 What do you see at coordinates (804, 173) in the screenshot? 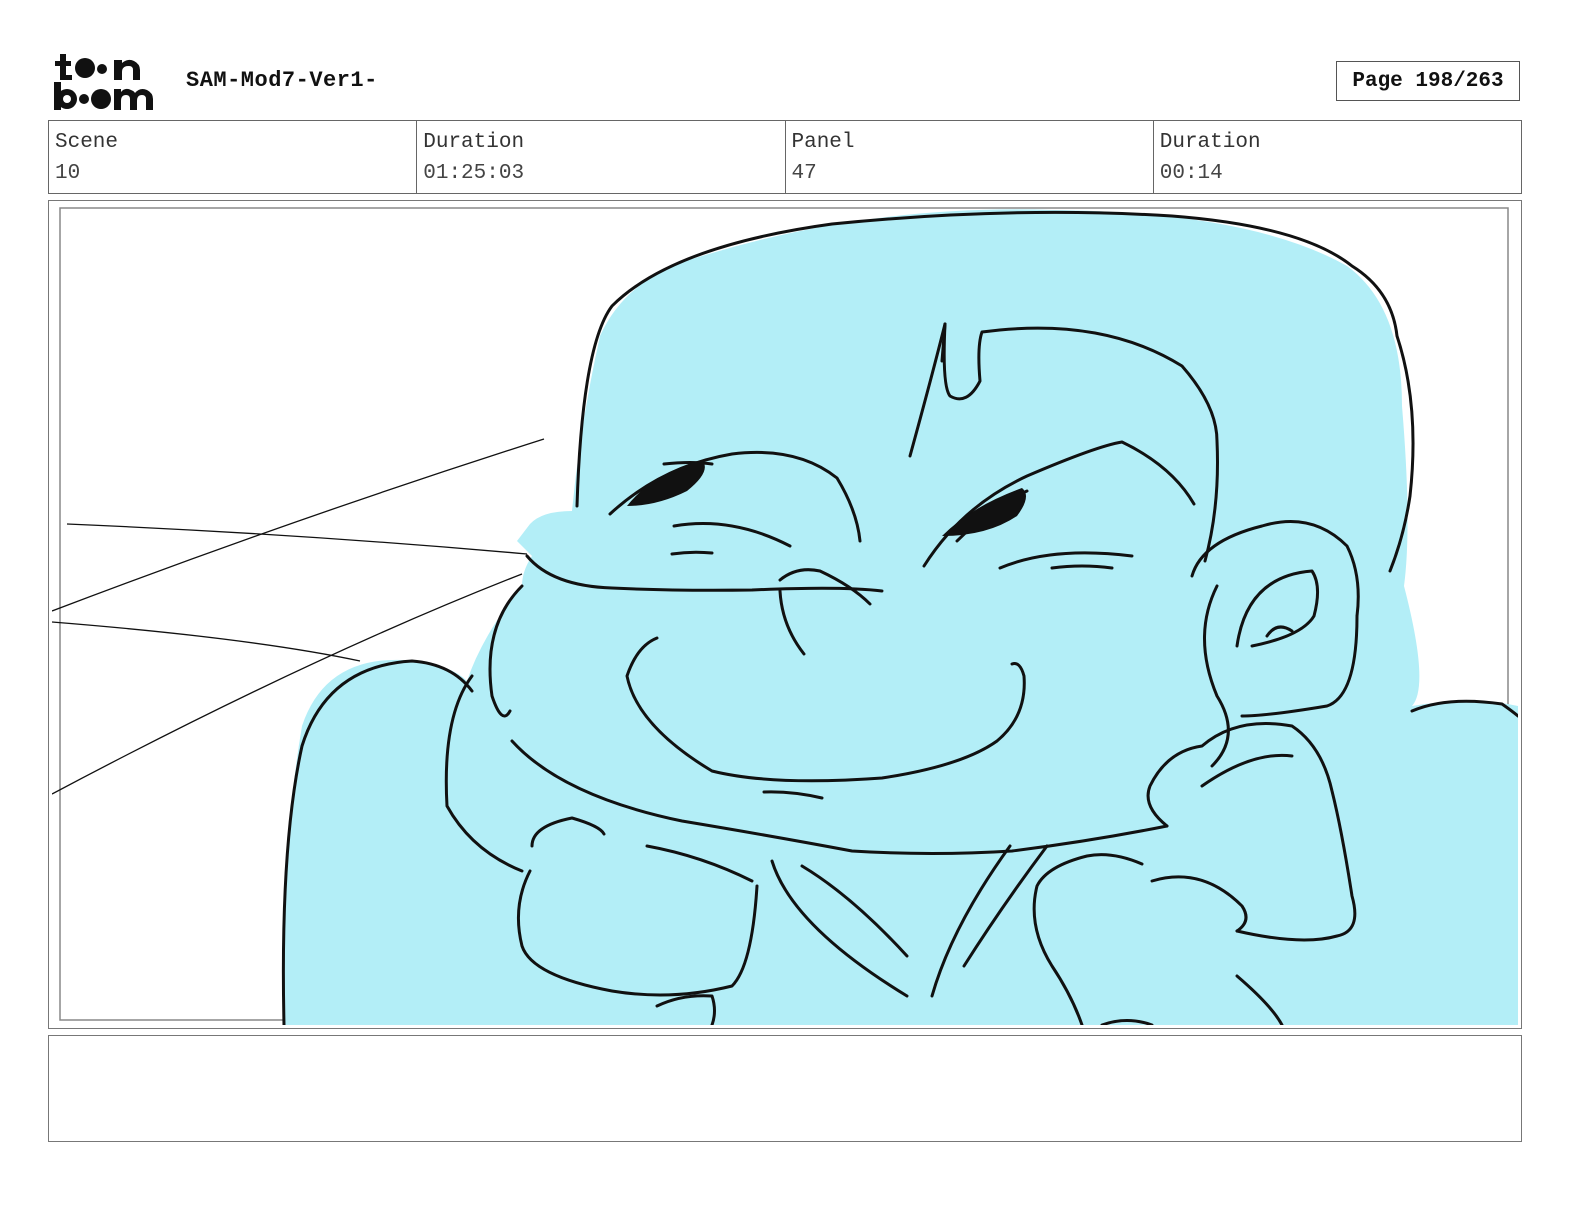
I see `panel-value: 47` at bounding box center [804, 173].